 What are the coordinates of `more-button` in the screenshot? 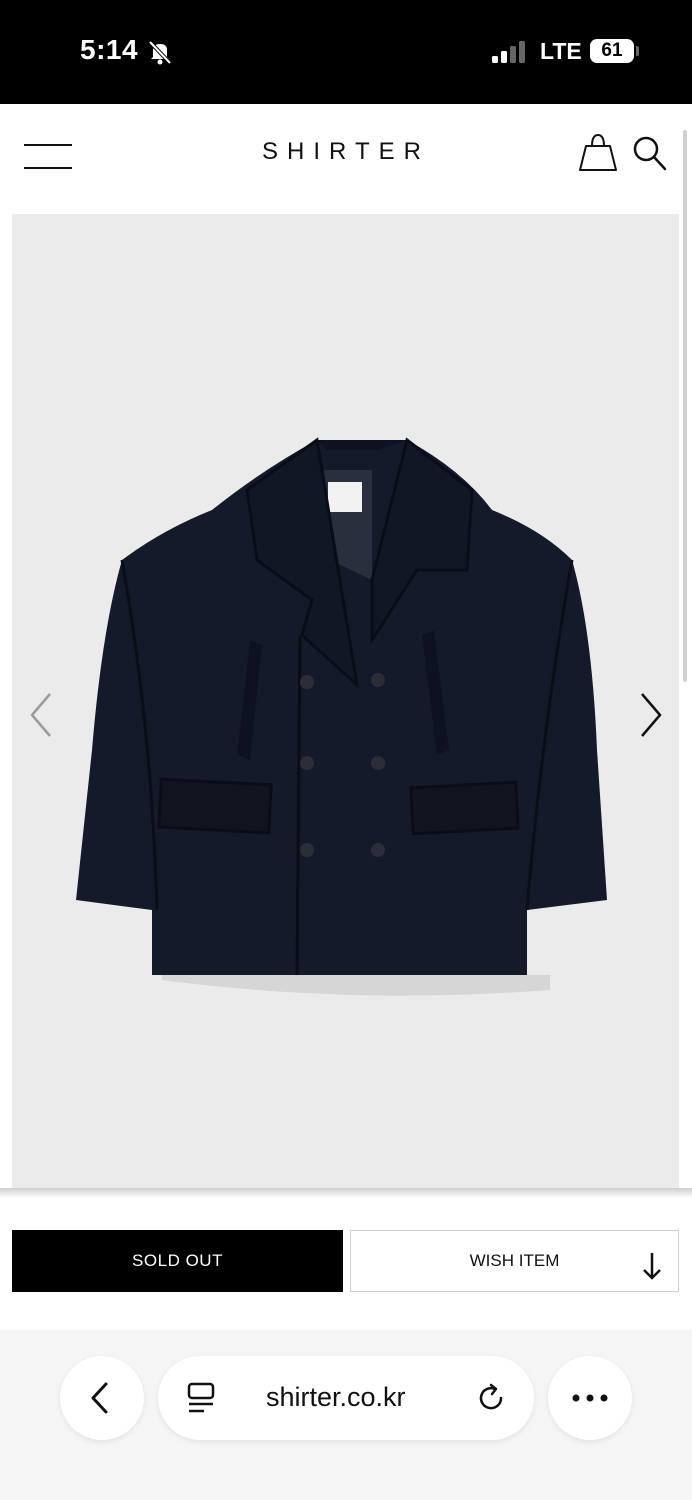 It's located at (590, 1398).